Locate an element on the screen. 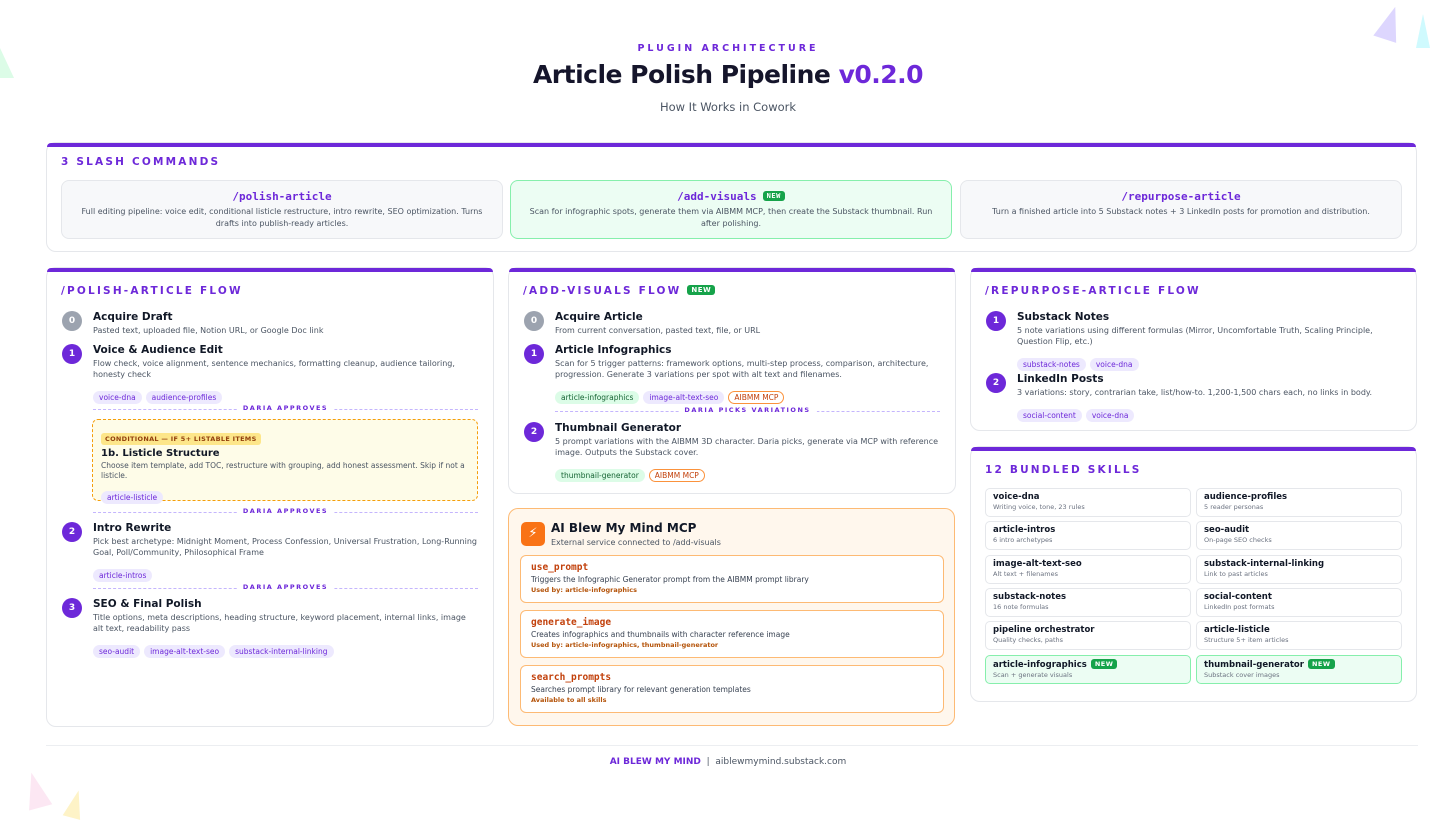  skill-desc: Writing voice, tone, 23 rules is located at coordinates (1039, 507).